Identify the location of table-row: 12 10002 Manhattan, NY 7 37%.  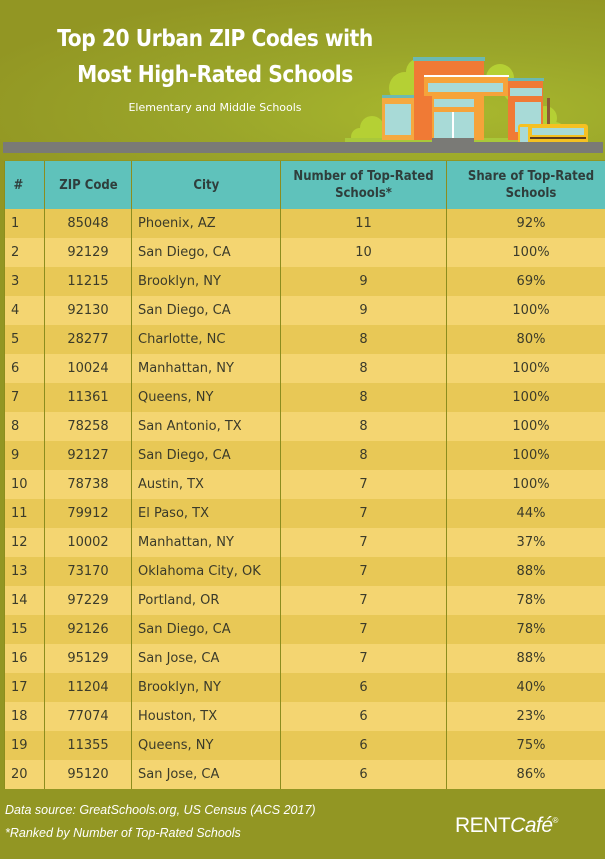
(304, 542).